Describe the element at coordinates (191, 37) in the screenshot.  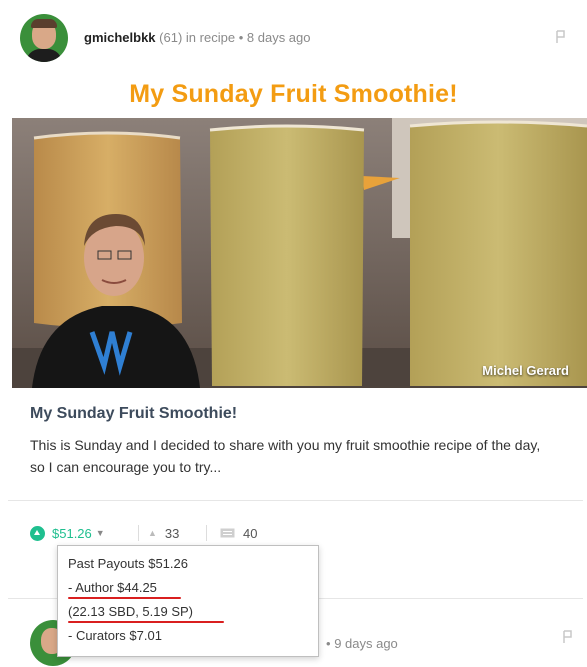
I see `category-prefix: in` at that location.